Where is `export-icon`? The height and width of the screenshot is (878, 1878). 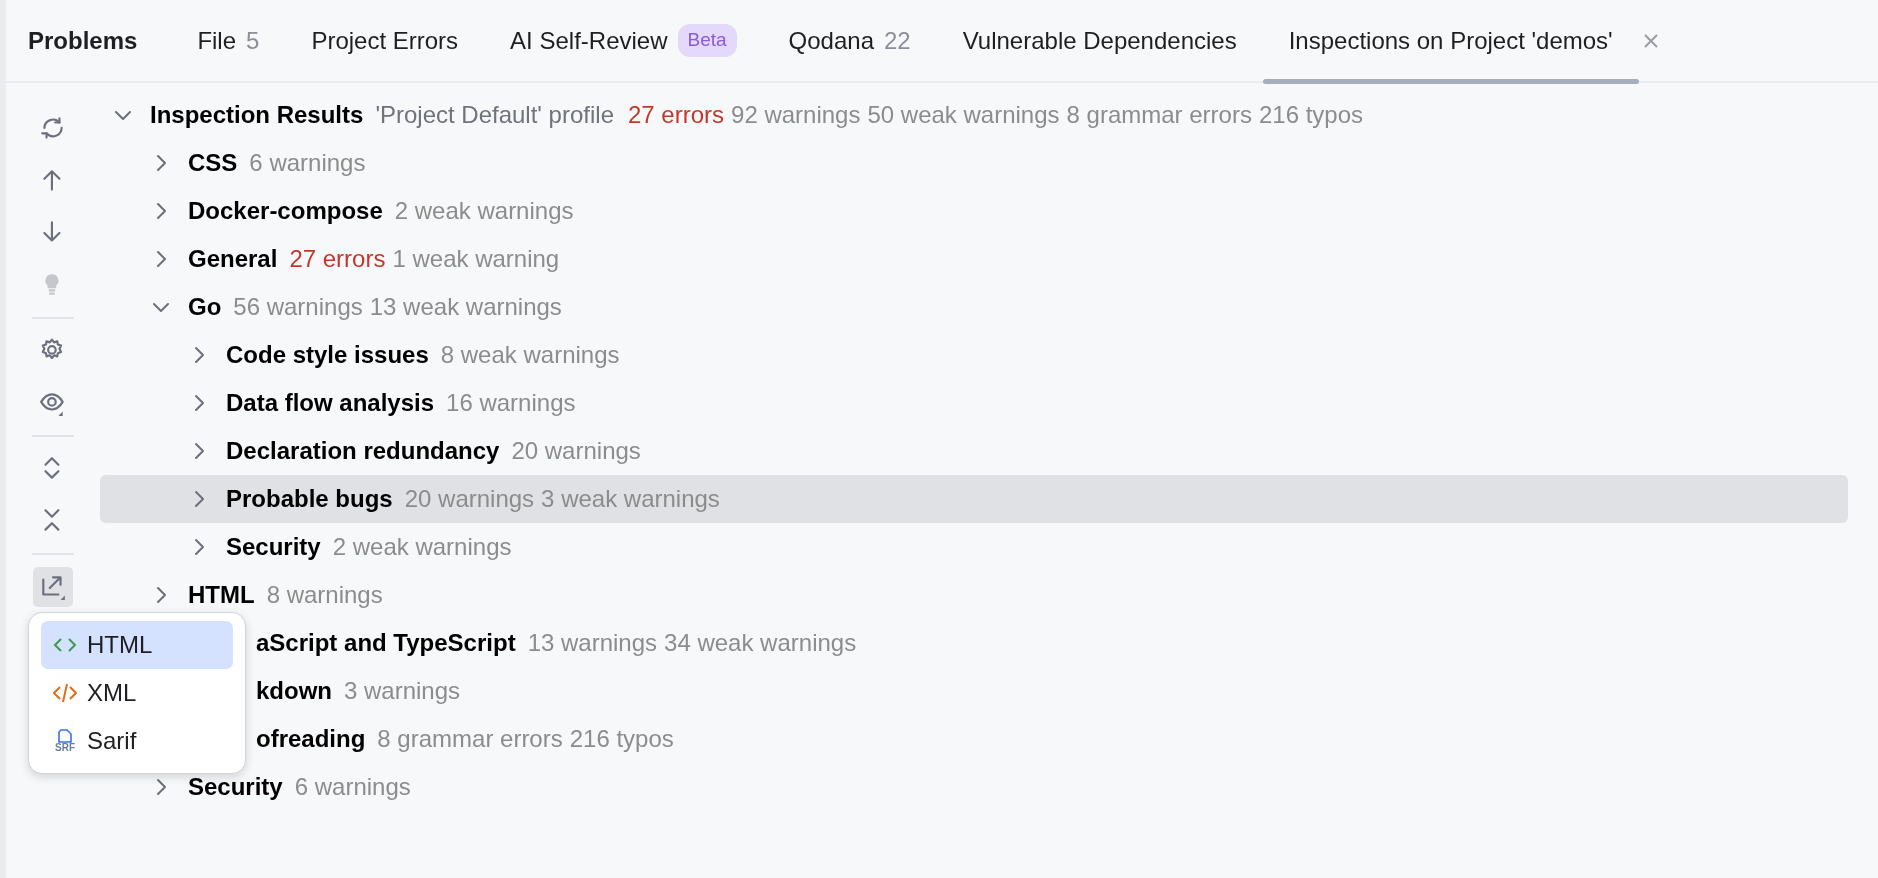
export-icon is located at coordinates (53, 587).